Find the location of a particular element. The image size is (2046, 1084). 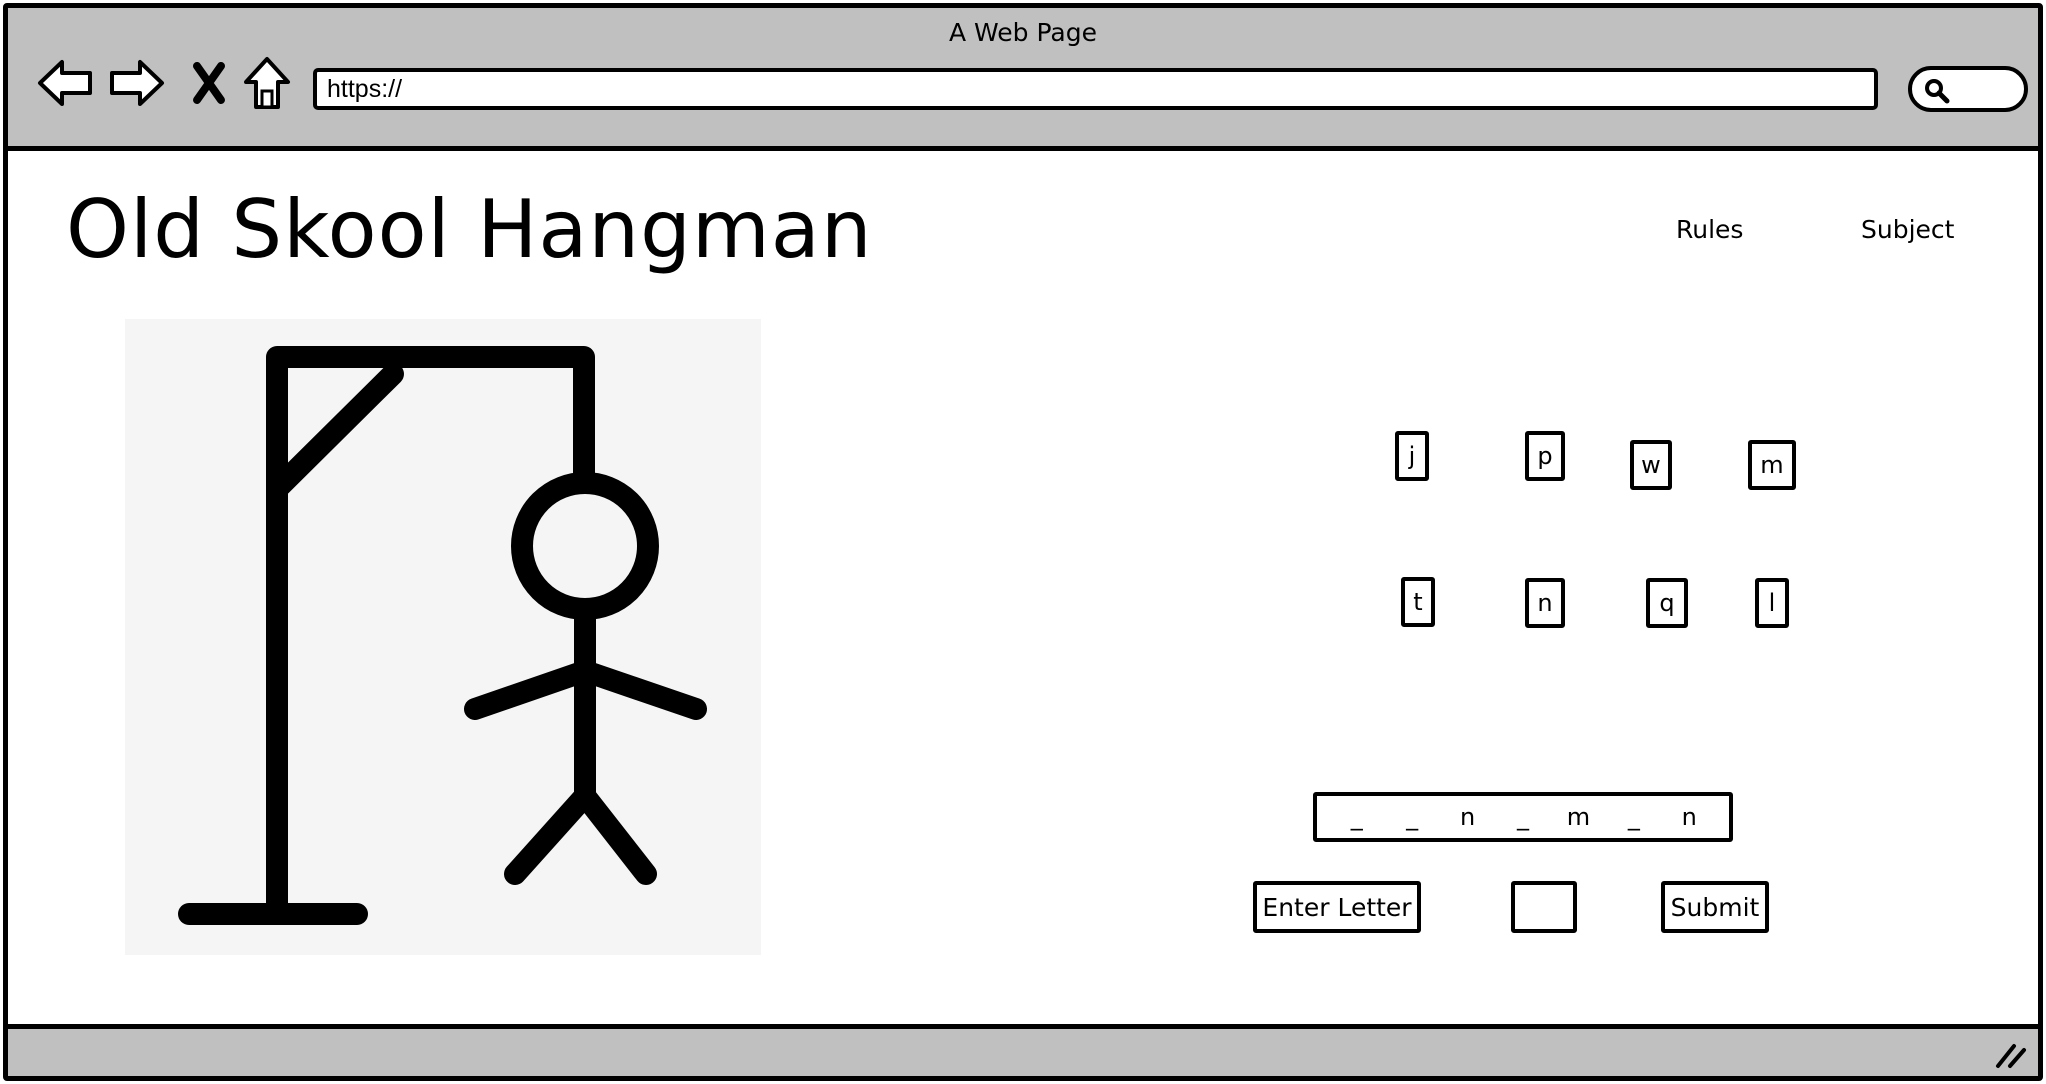

home-button is located at coordinates (267, 83).